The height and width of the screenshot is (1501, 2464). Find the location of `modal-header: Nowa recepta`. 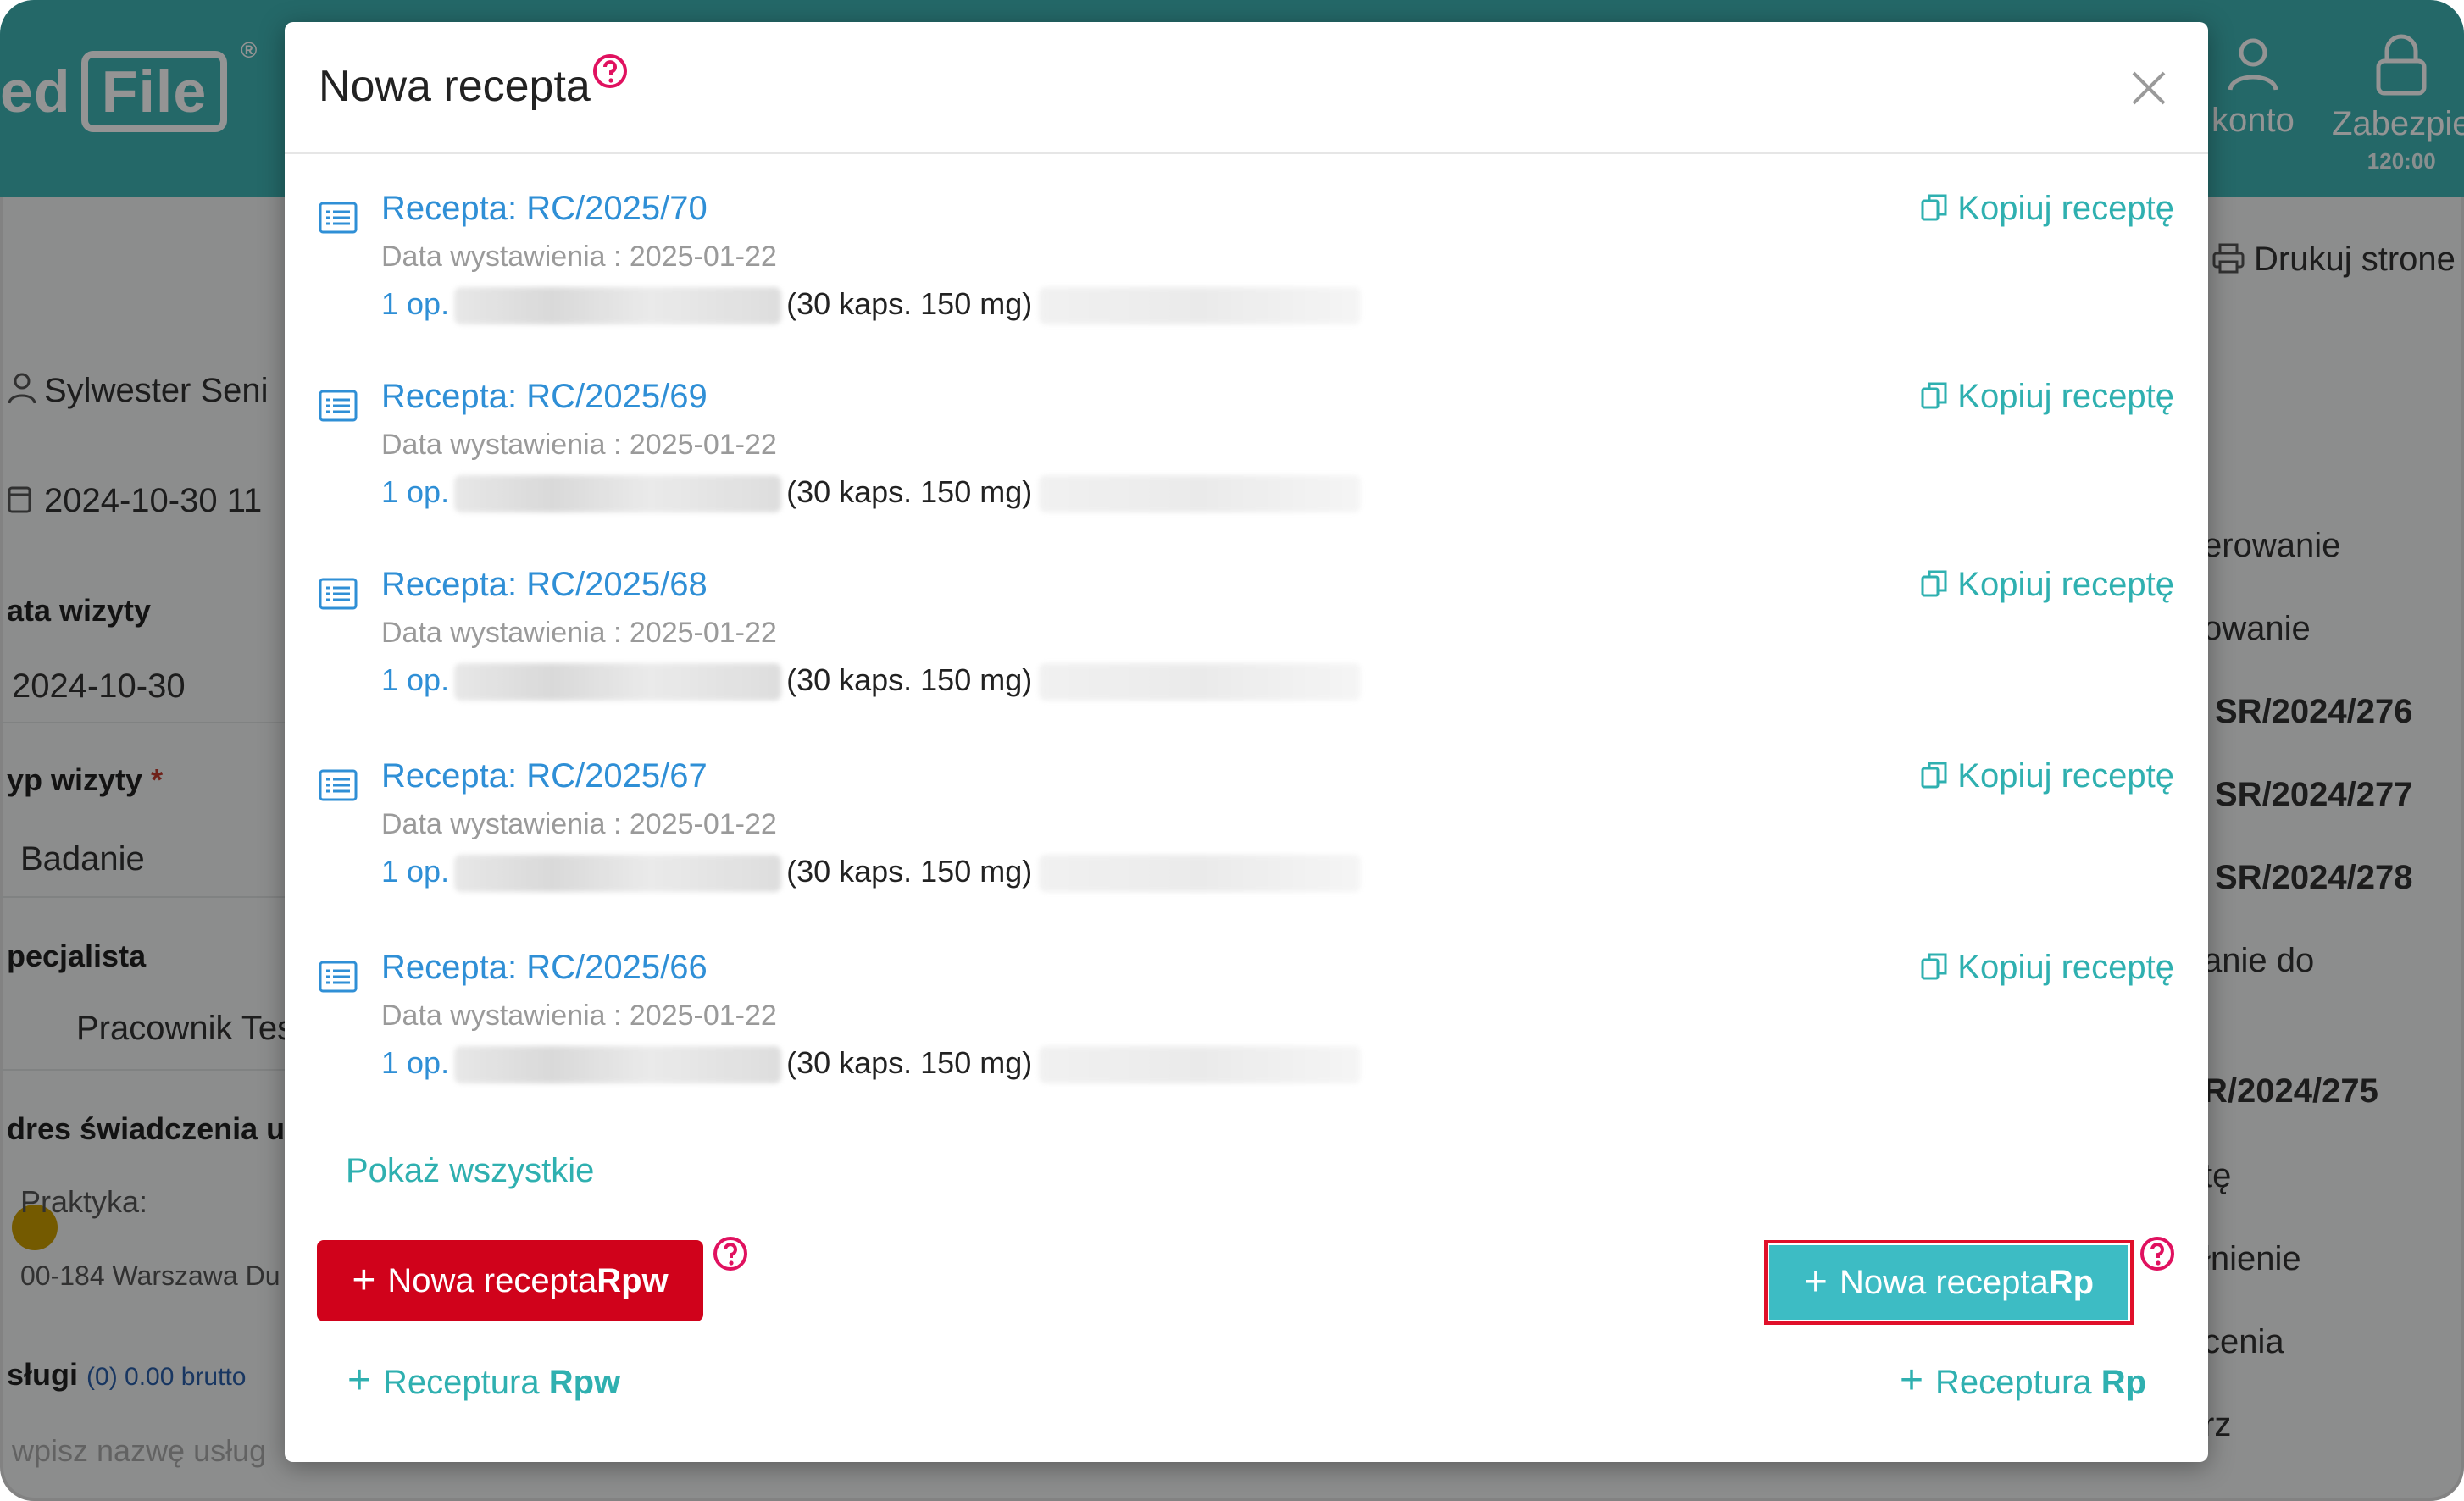

modal-header: Nowa recepta is located at coordinates (1246, 88).